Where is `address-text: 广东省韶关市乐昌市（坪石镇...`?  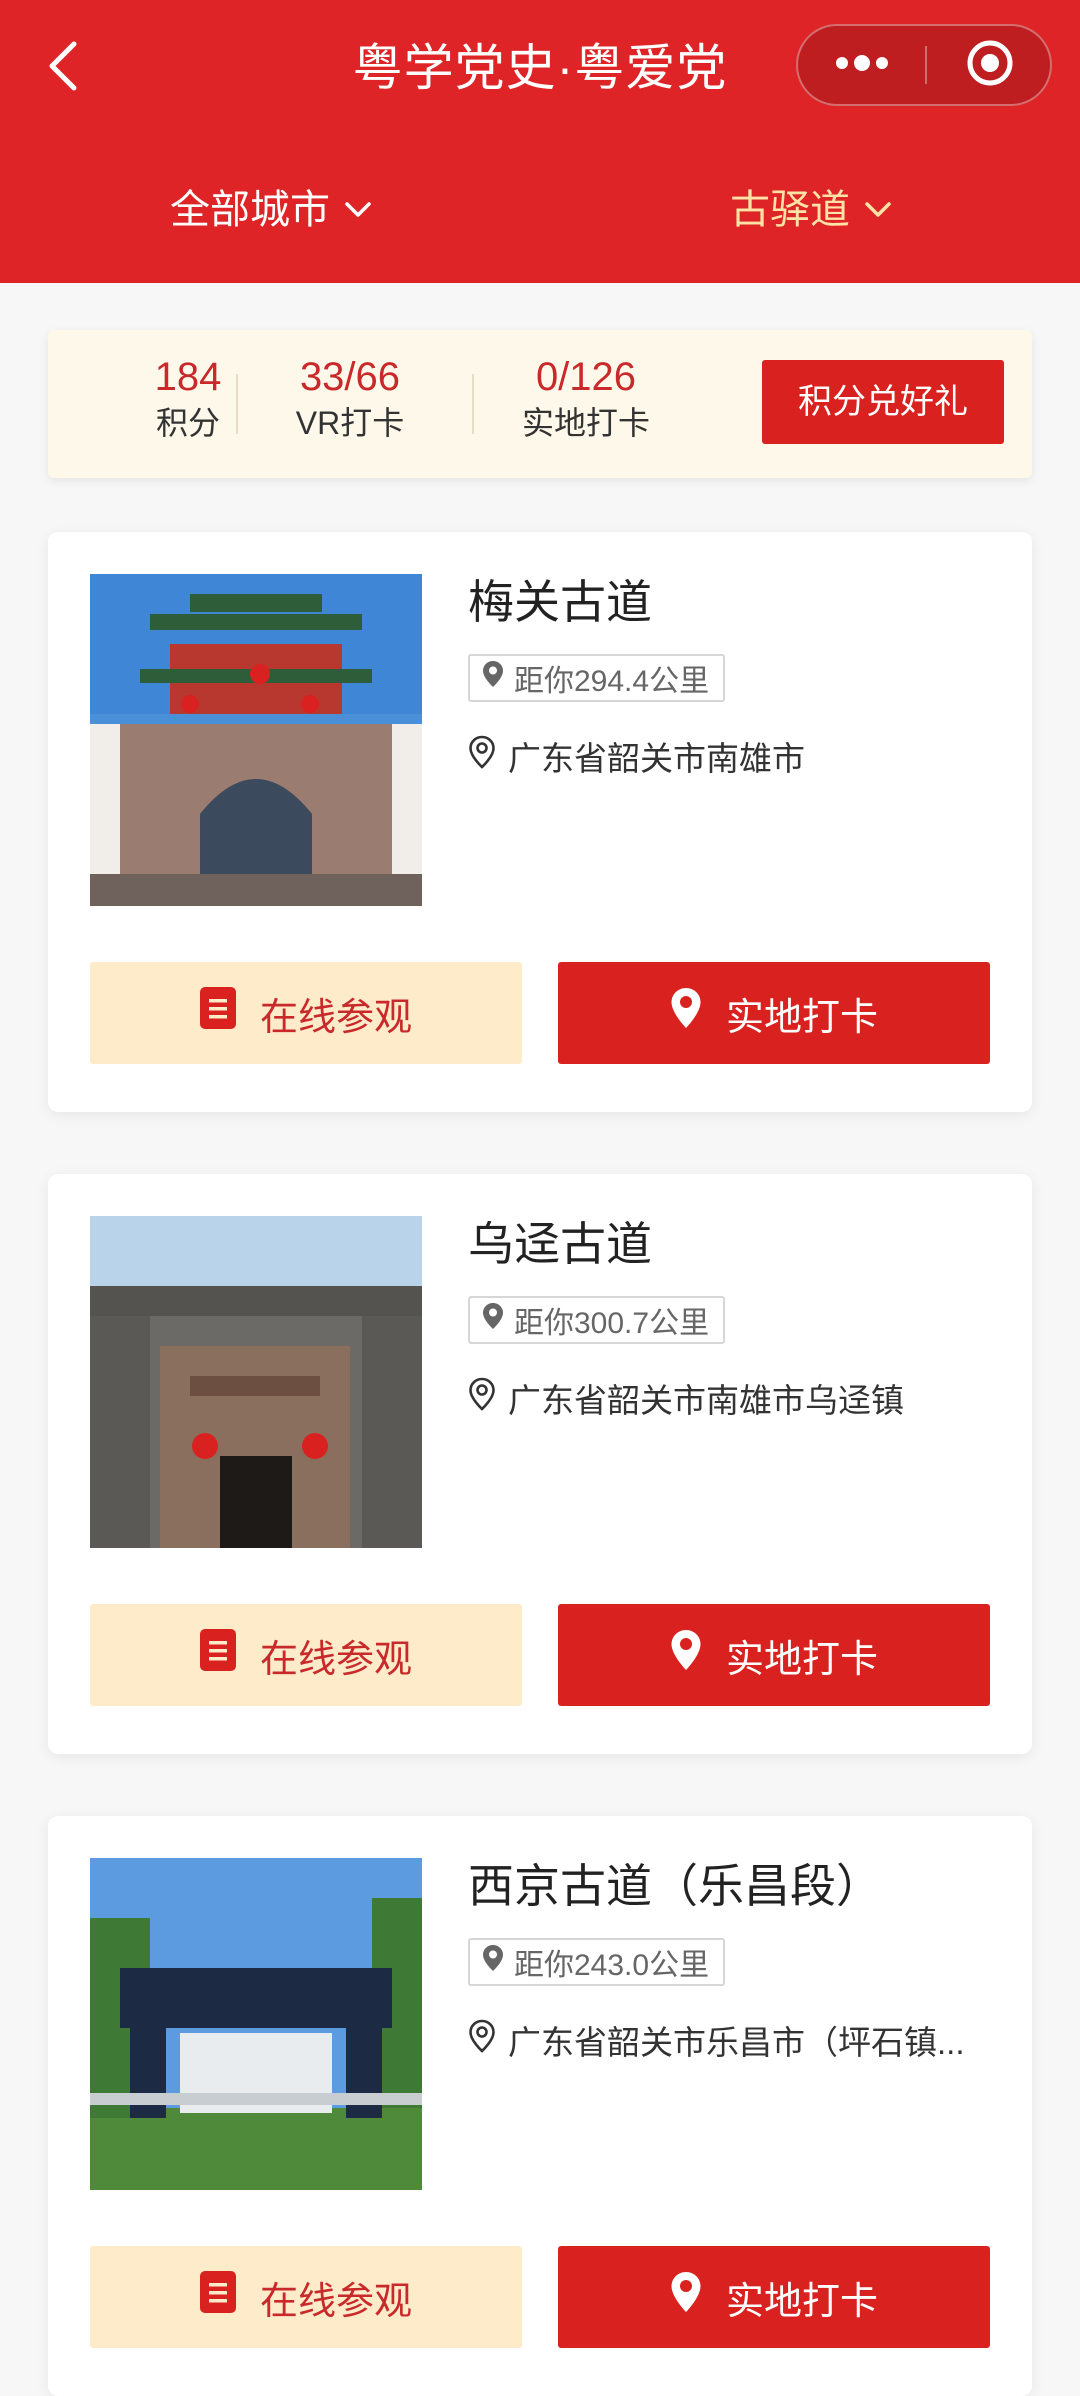 address-text: 广东省韶关市乐昌市（坪石镇... is located at coordinates (736, 2042).